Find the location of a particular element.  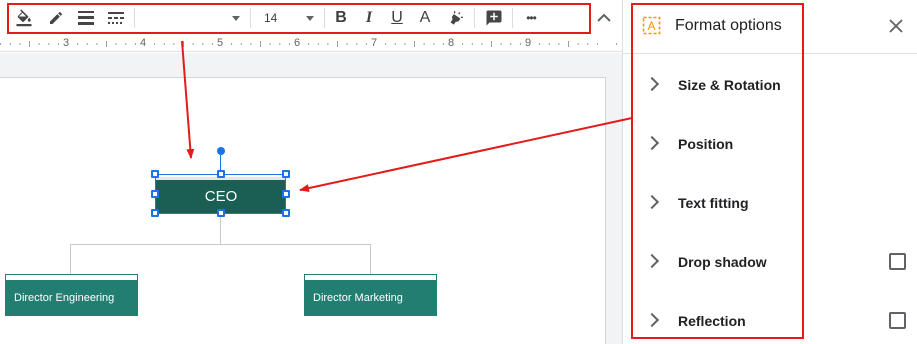

highlight-color-button is located at coordinates (456, 18).